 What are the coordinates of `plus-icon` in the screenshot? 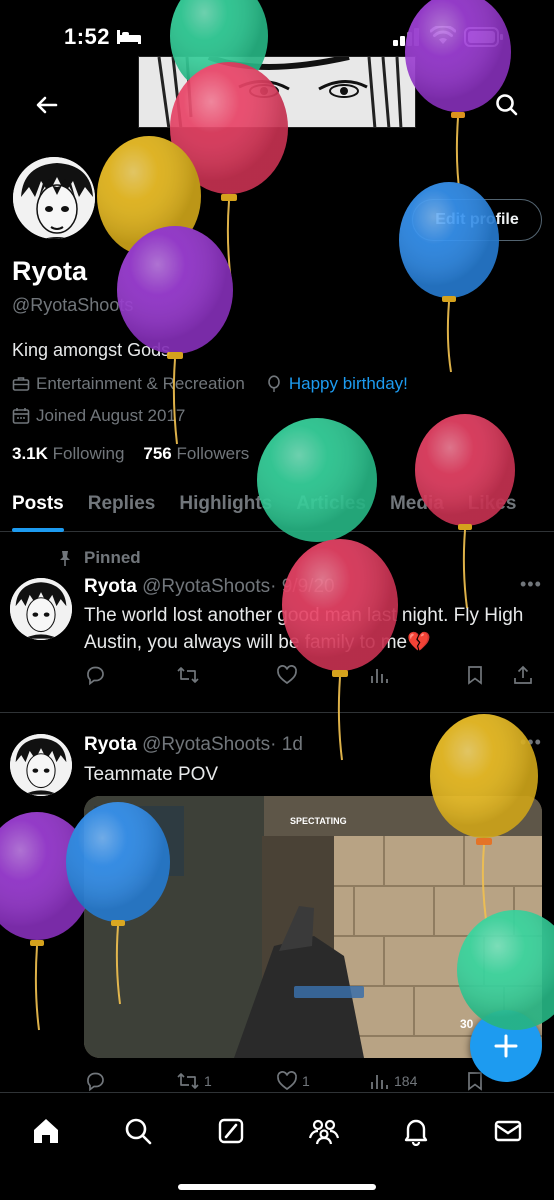 It's located at (506, 1046).